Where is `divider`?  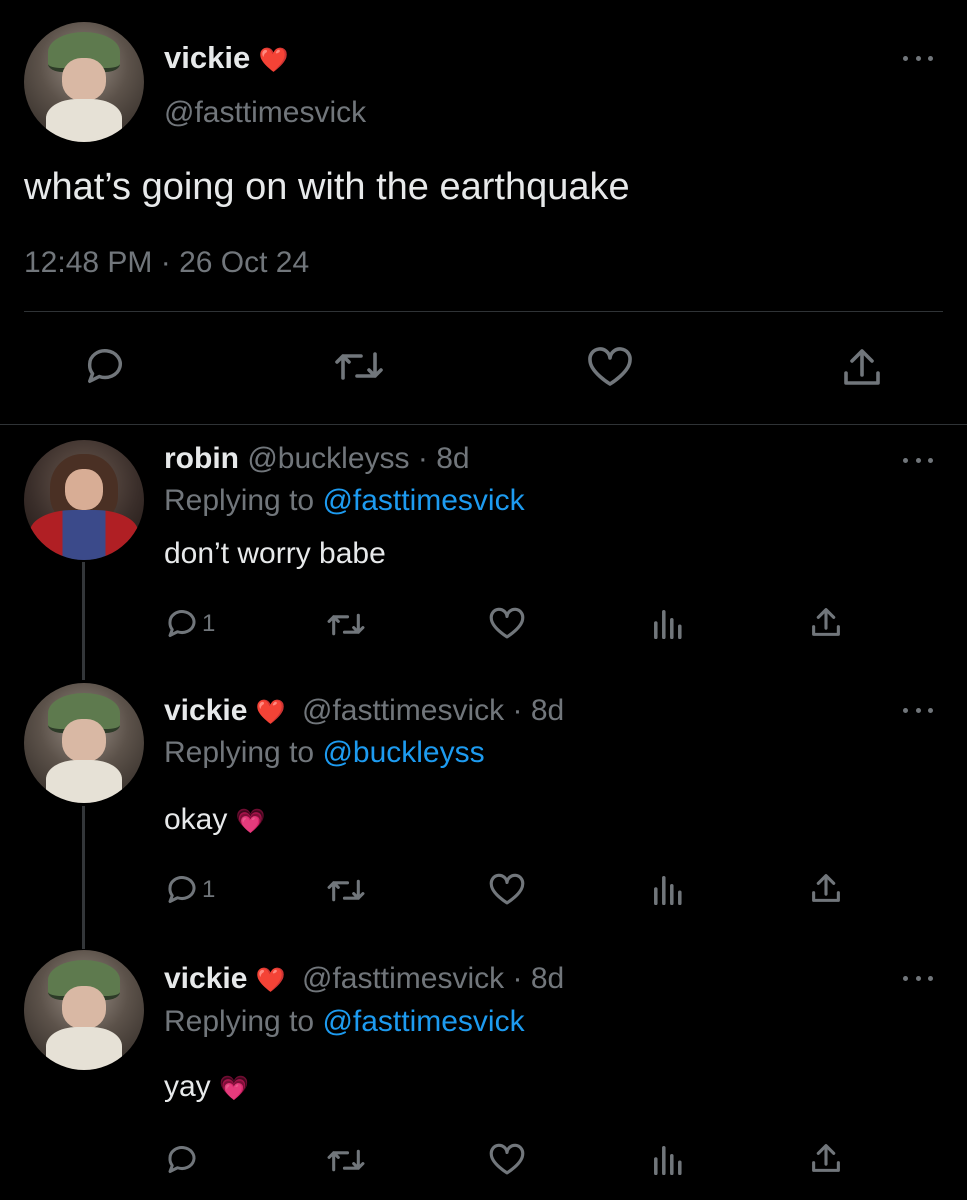
divider is located at coordinates (483, 311).